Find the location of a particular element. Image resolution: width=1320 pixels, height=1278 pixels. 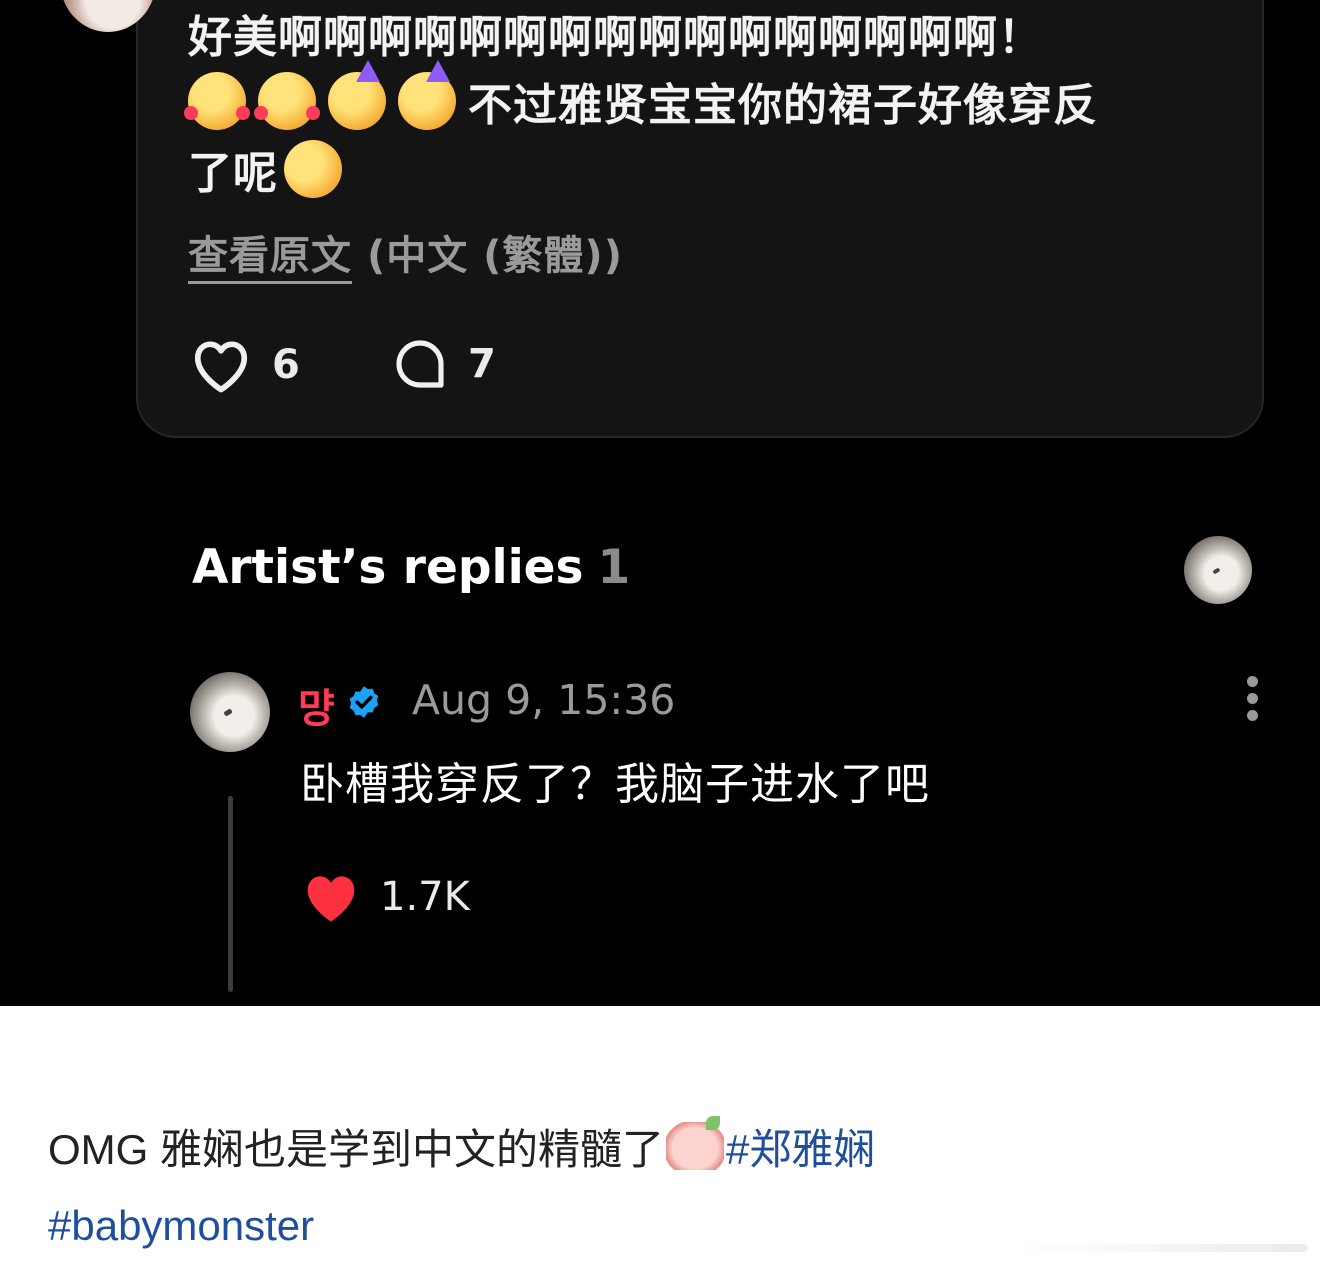

reply-like-button: 1.7K is located at coordinates (385, 897).